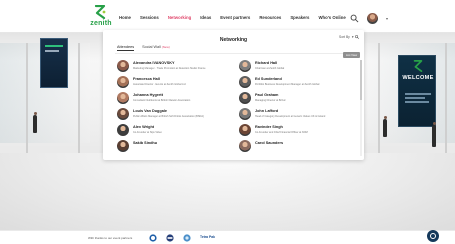  What do you see at coordinates (267, 111) in the screenshot?
I see `attendee-name: John Lafford` at bounding box center [267, 111].